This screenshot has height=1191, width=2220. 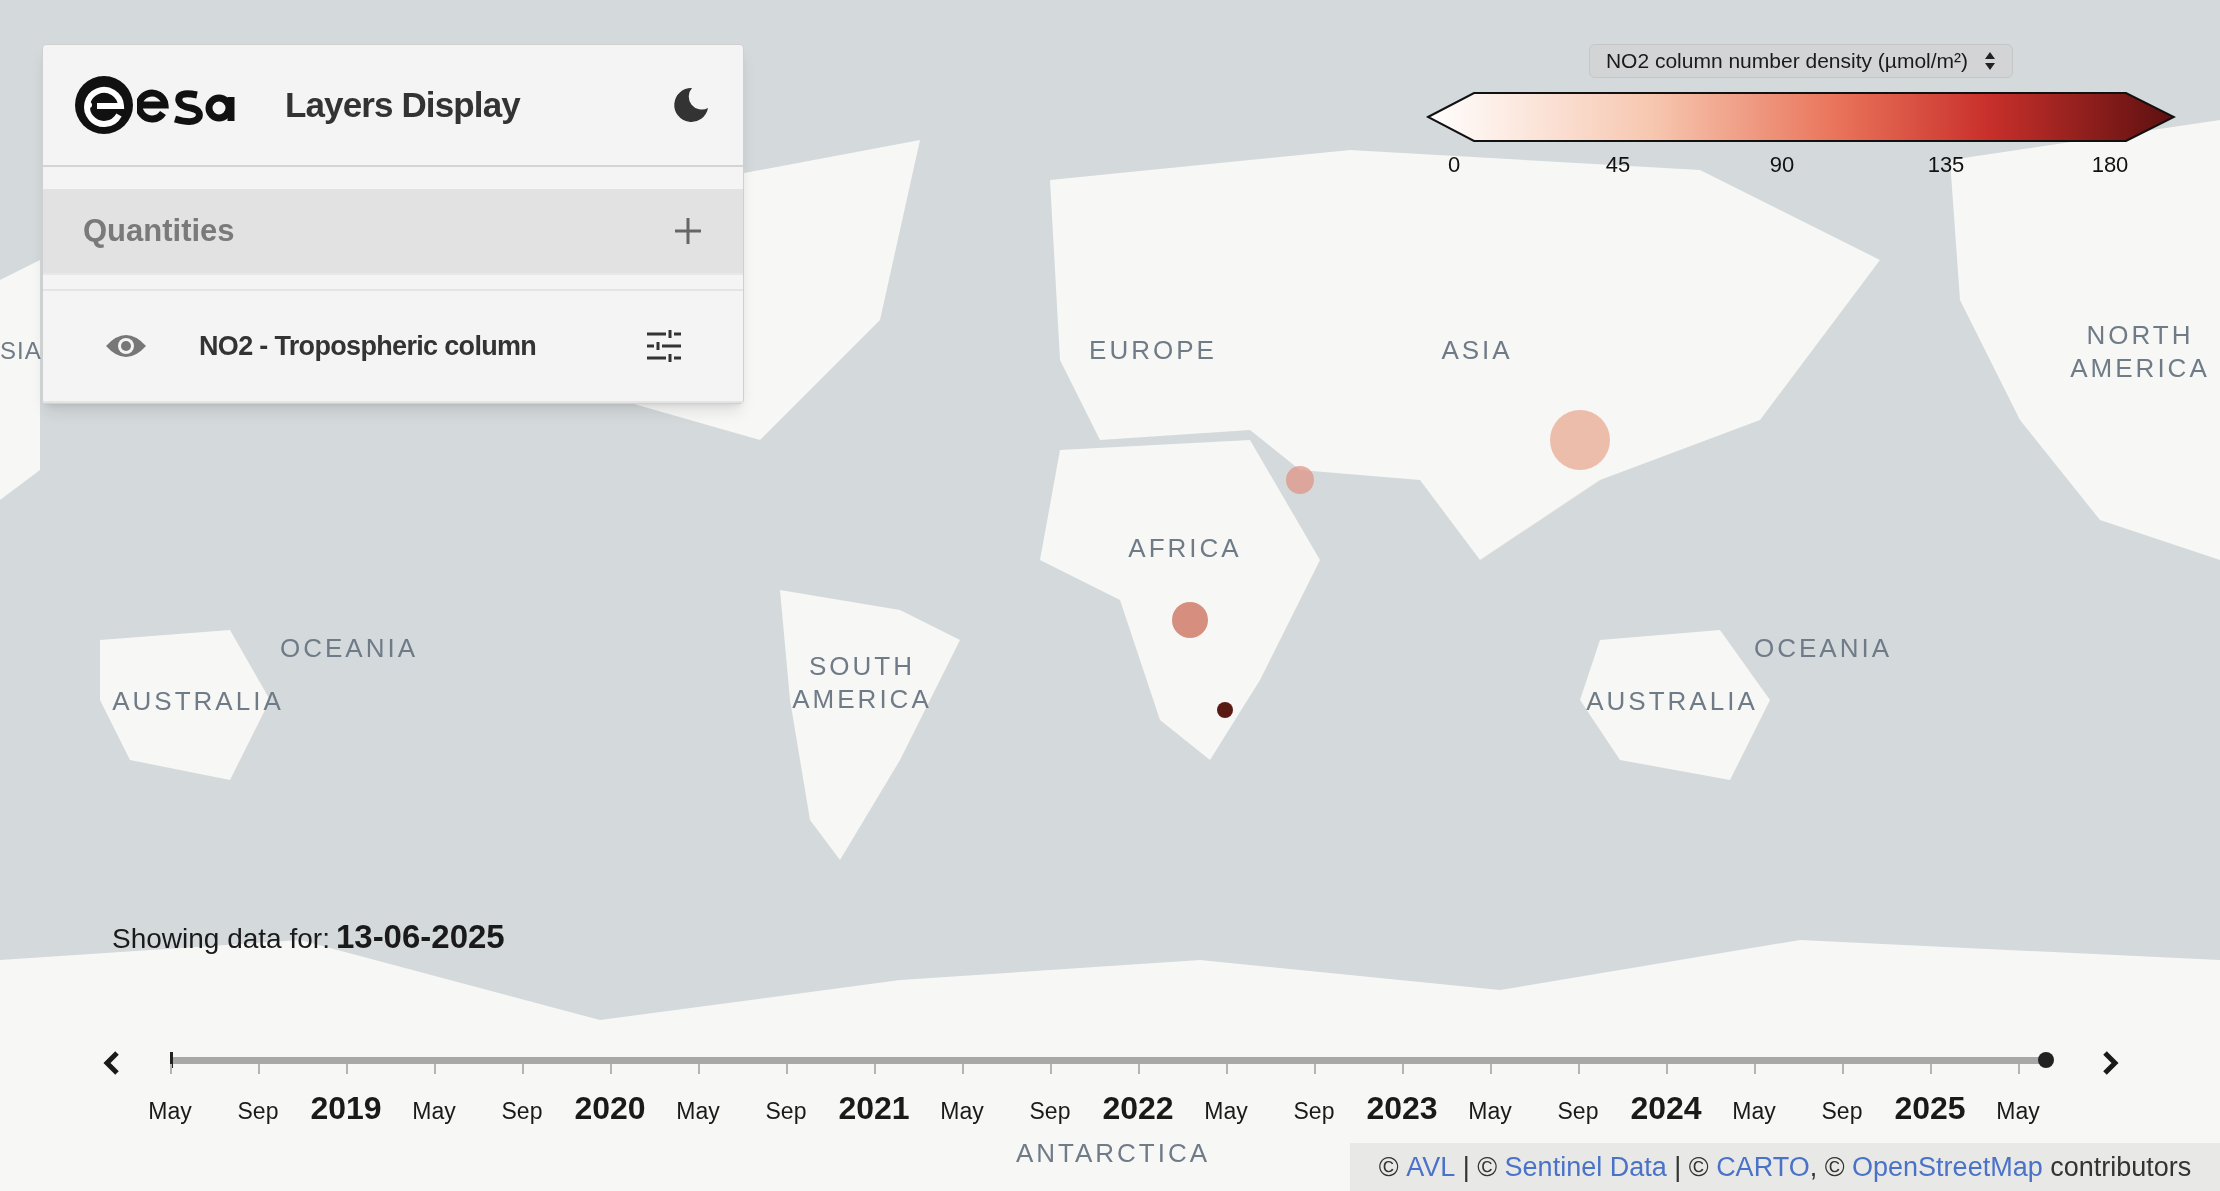 What do you see at coordinates (1585, 1167) in the screenshot?
I see `attribution-link: Sentinel Data` at bounding box center [1585, 1167].